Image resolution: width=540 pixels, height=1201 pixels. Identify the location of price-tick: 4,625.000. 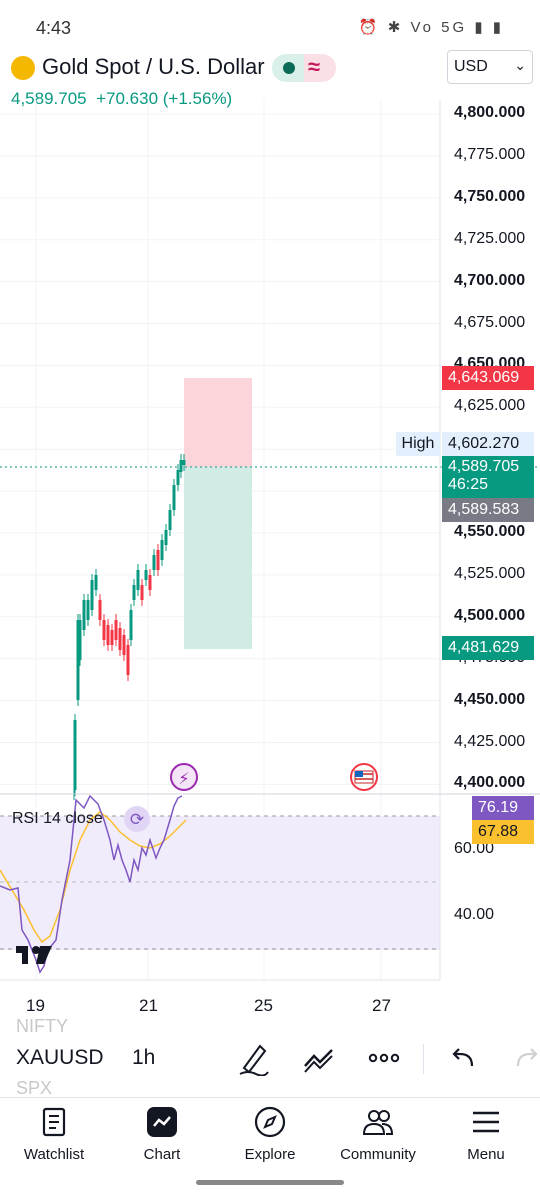
(490, 406).